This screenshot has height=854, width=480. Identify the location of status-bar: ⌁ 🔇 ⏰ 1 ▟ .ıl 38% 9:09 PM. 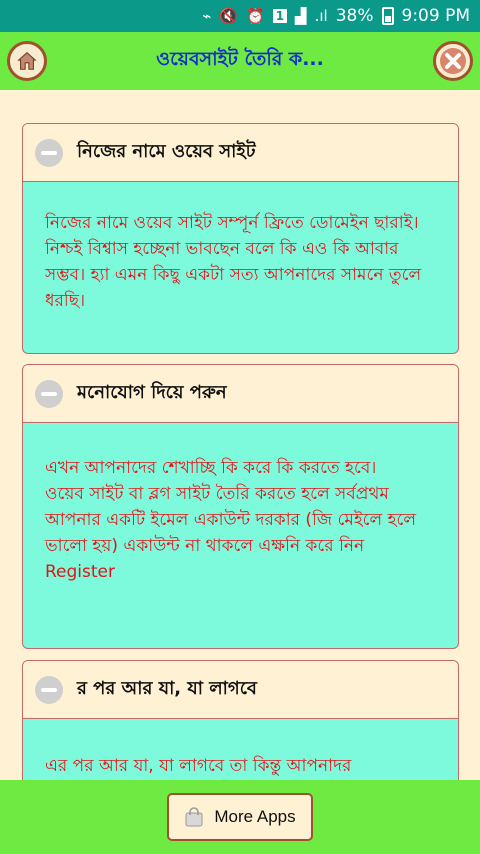
(240, 16).